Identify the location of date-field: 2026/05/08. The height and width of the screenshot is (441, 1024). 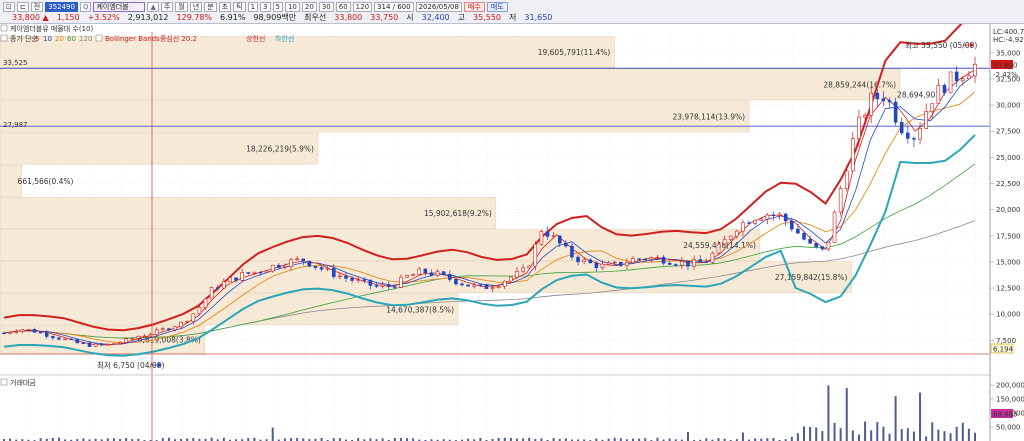
(438, 6).